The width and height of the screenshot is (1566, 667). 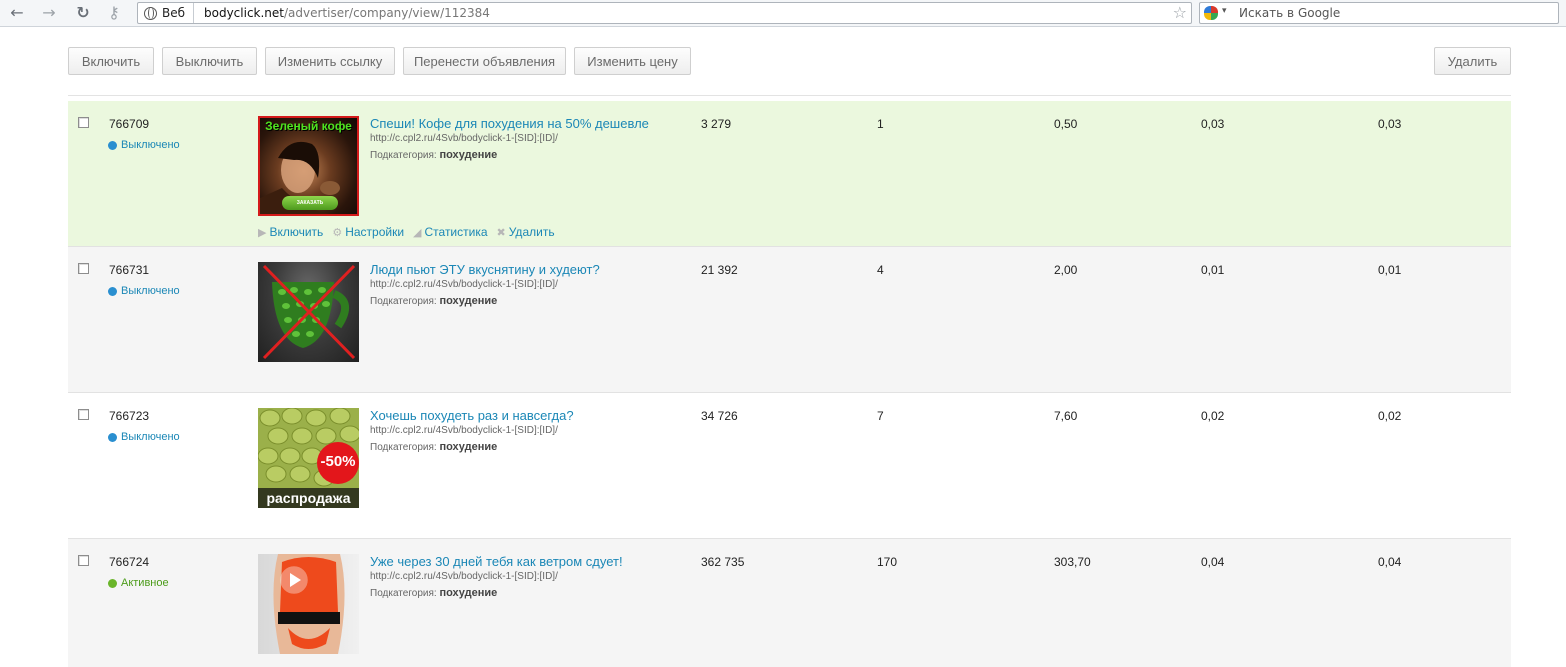 What do you see at coordinates (1180, 12) in the screenshot?
I see `bookmark-star-icon: ☆` at bounding box center [1180, 12].